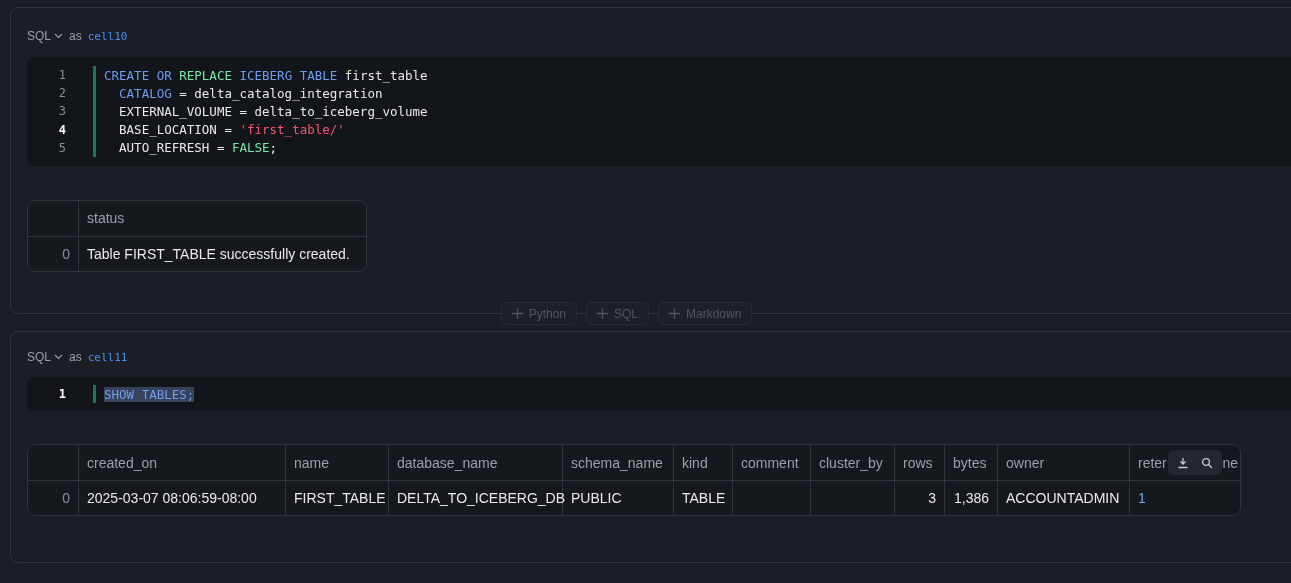 Image resolution: width=1291 pixels, height=583 pixels. Describe the element at coordinates (971, 498) in the screenshot. I see `table-cell: 1,386` at that location.